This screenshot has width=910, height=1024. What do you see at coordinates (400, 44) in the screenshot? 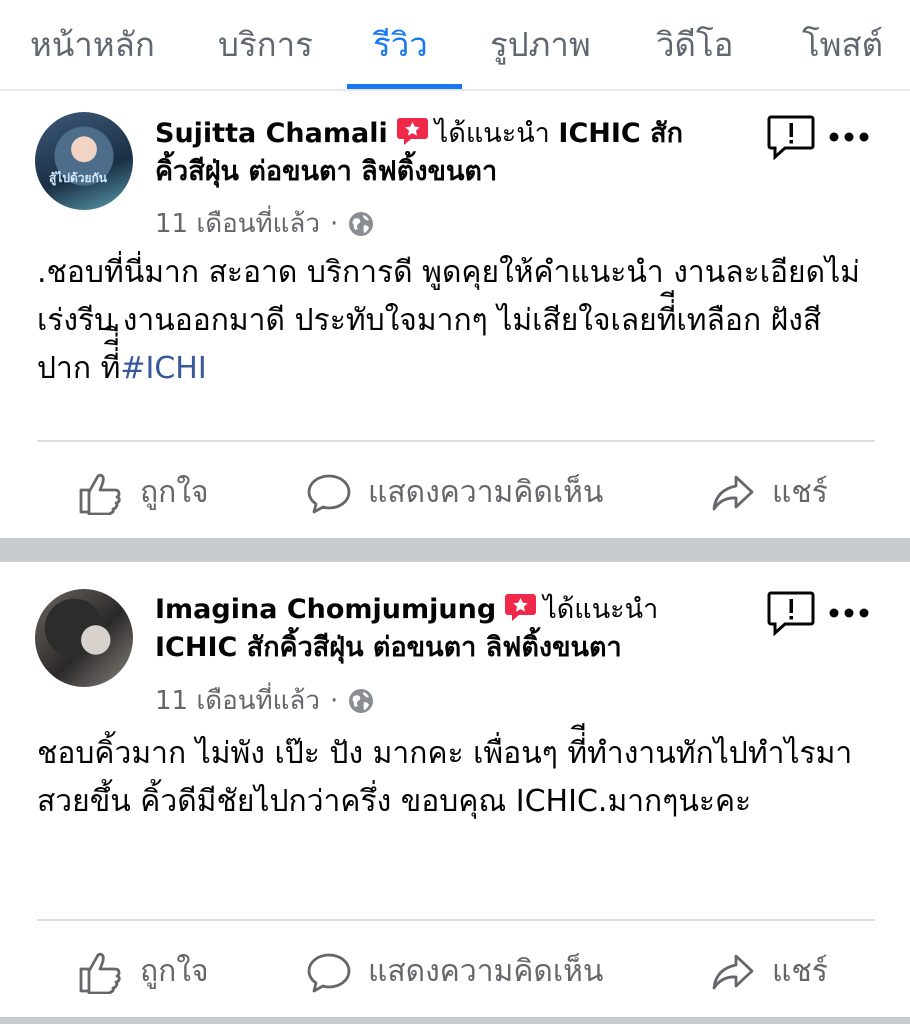
I see `tab-reviews: รีวิว` at bounding box center [400, 44].